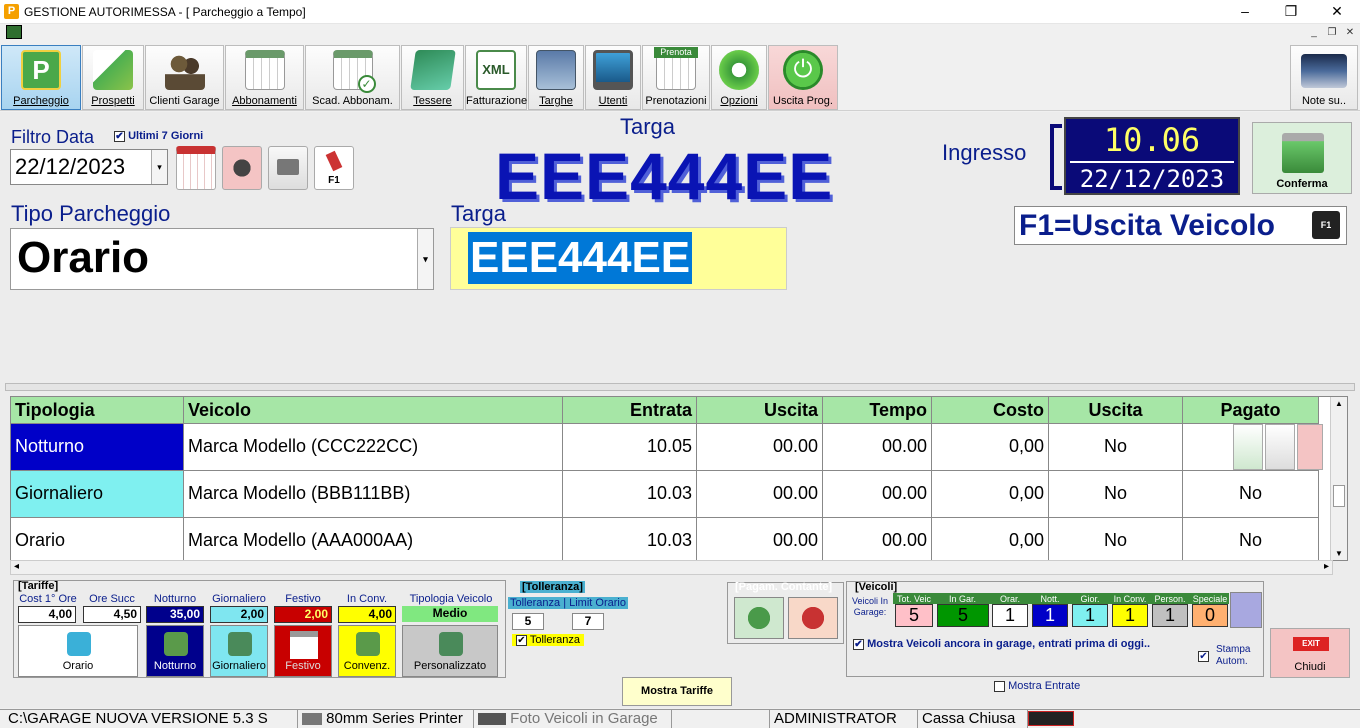 This screenshot has height=728, width=1360. What do you see at coordinates (1302, 158) in the screenshot?
I see `conferma-button: Conferma` at bounding box center [1302, 158].